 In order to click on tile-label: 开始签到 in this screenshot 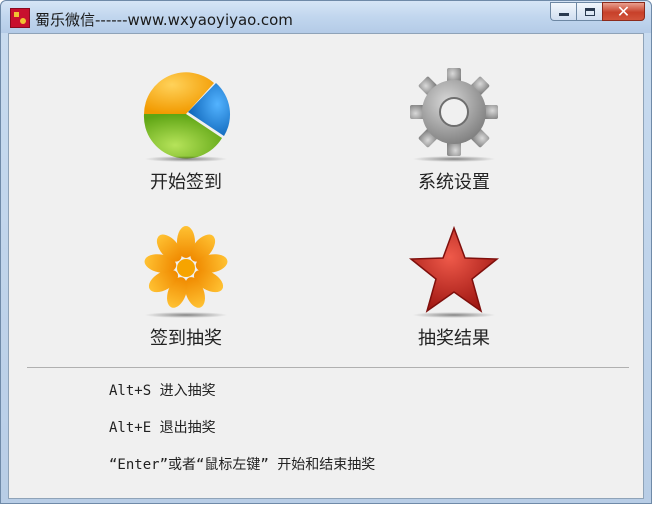, I will do `click(186, 182)`.